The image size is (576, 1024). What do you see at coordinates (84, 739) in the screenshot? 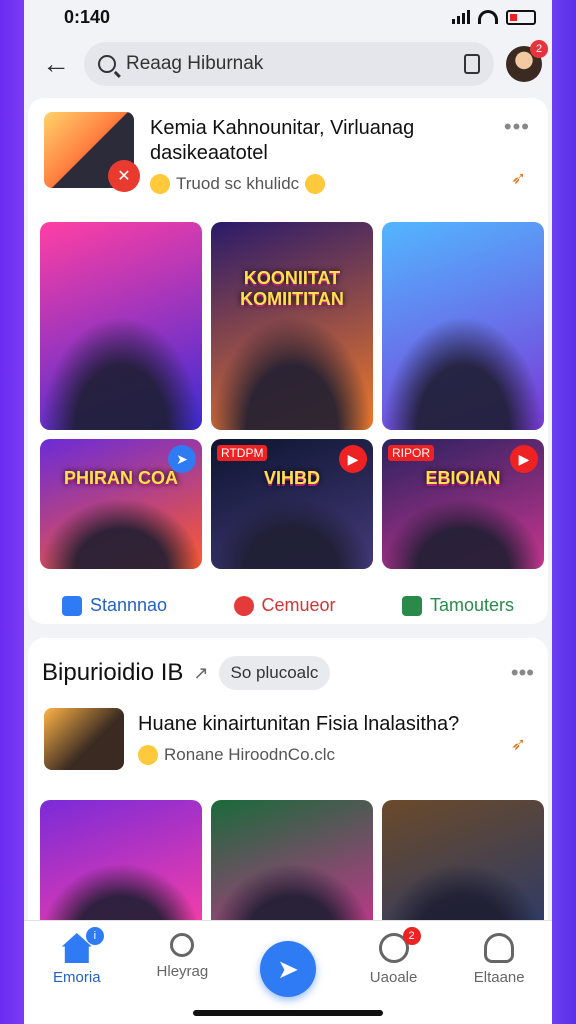
I see `post-thumbnail` at bounding box center [84, 739].